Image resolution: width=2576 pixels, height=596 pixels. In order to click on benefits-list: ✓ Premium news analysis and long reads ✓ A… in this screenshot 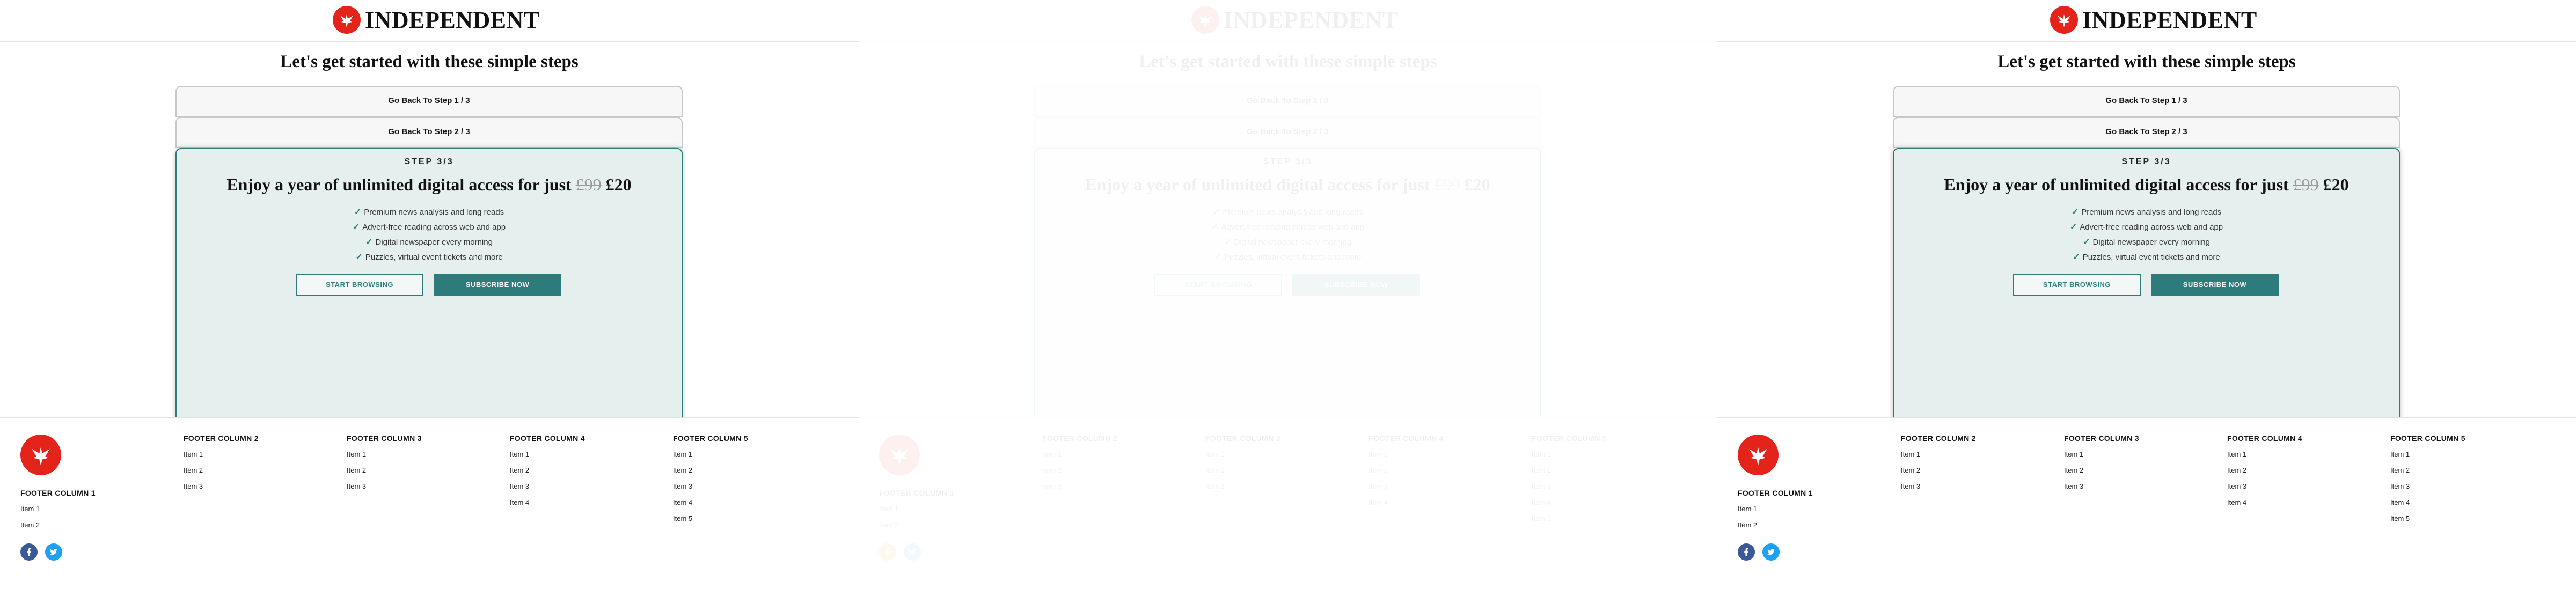, I will do `click(1287, 235)`.